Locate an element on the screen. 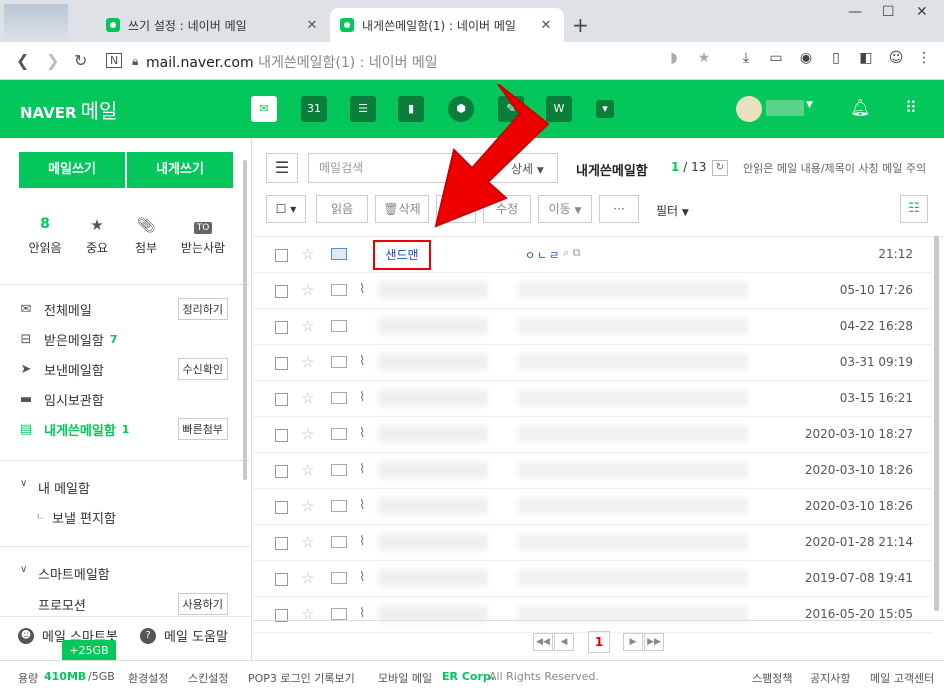 The image size is (944, 691). shortcut-important: ★ 중요 is located at coordinates (97, 236).